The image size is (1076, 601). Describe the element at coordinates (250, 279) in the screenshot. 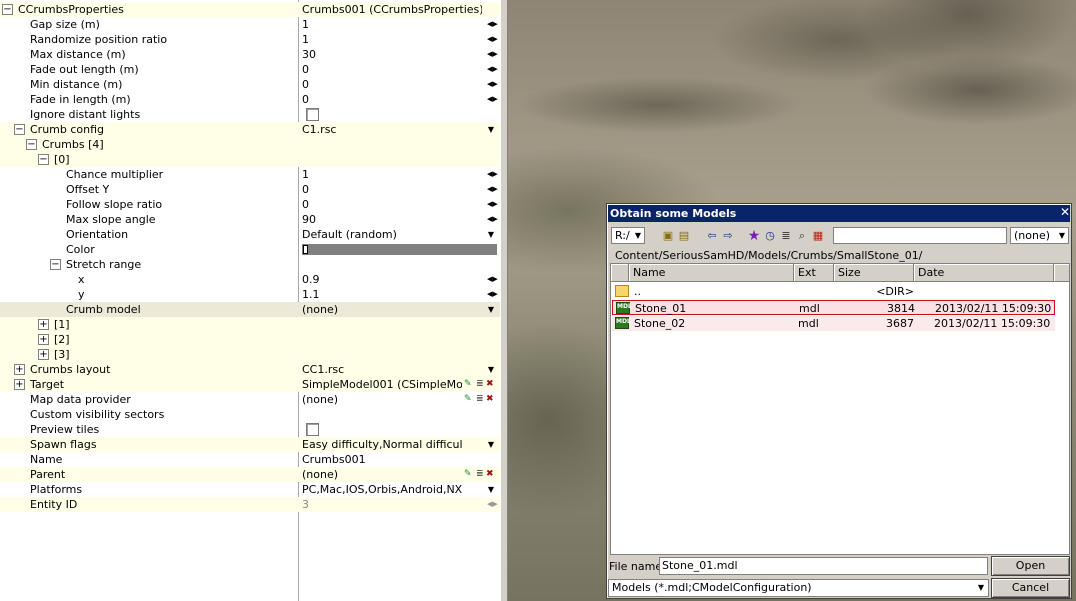

I see `property-row: x 0.9 ◀▶` at that location.